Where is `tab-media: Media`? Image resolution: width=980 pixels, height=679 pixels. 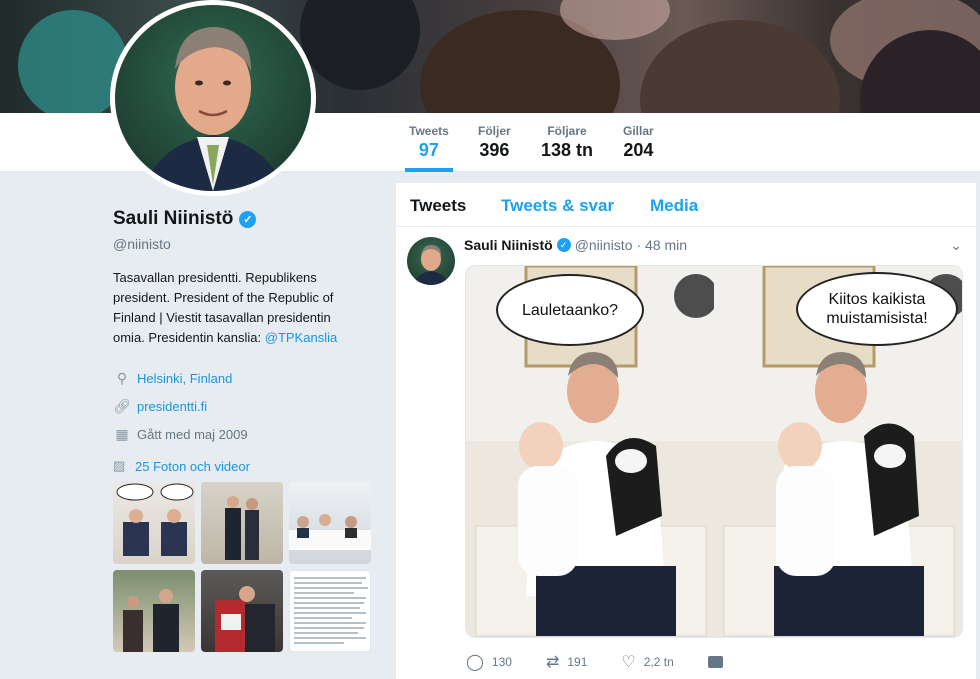 tab-media: Media is located at coordinates (674, 206).